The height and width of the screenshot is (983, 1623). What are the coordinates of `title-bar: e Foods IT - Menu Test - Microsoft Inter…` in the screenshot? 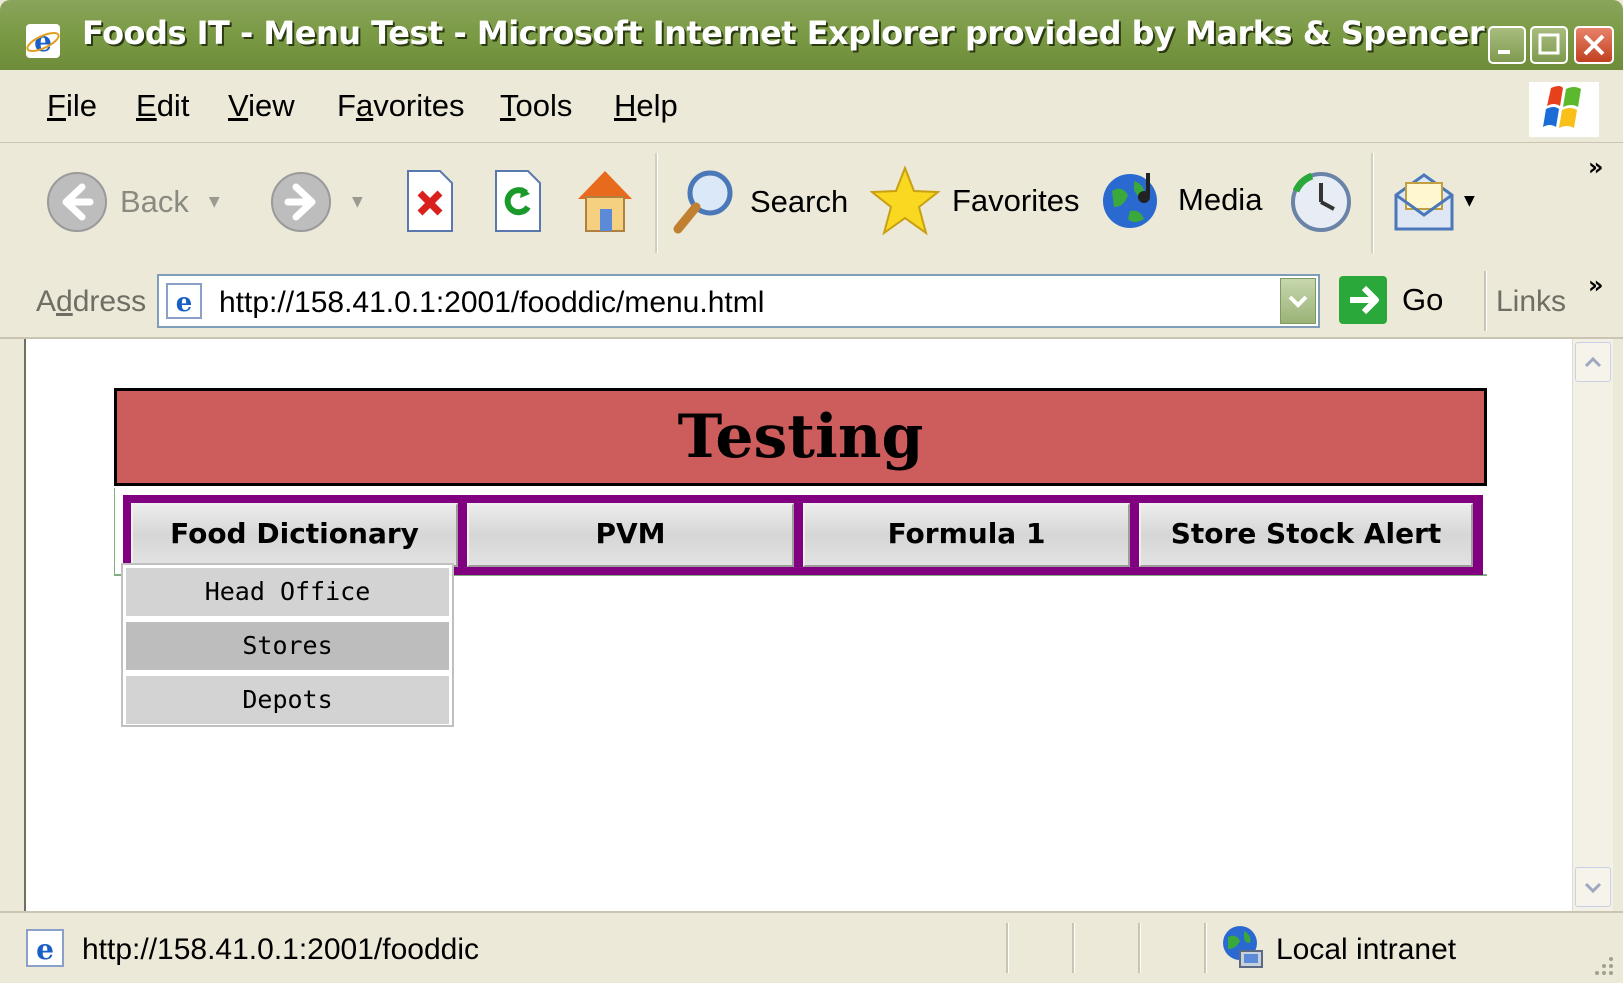 It's located at (811, 35).